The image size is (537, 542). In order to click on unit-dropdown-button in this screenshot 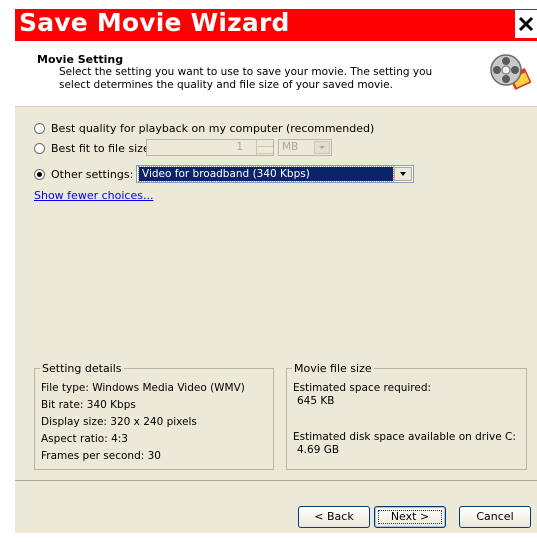, I will do `click(322, 147)`.